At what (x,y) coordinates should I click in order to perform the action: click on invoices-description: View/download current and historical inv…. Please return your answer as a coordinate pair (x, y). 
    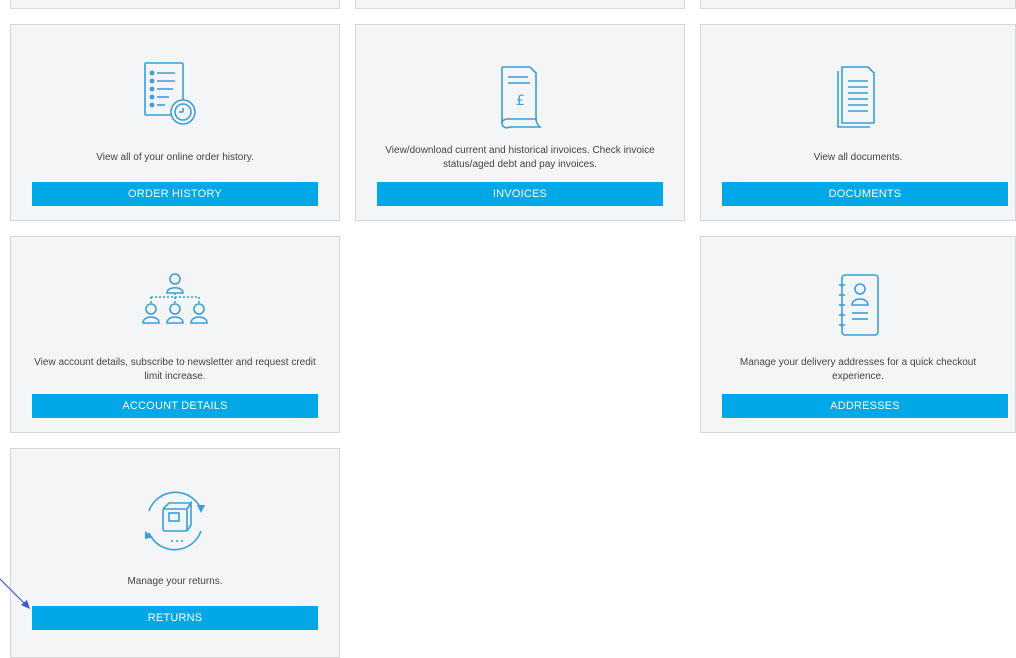
    Looking at the image, I should click on (520, 157).